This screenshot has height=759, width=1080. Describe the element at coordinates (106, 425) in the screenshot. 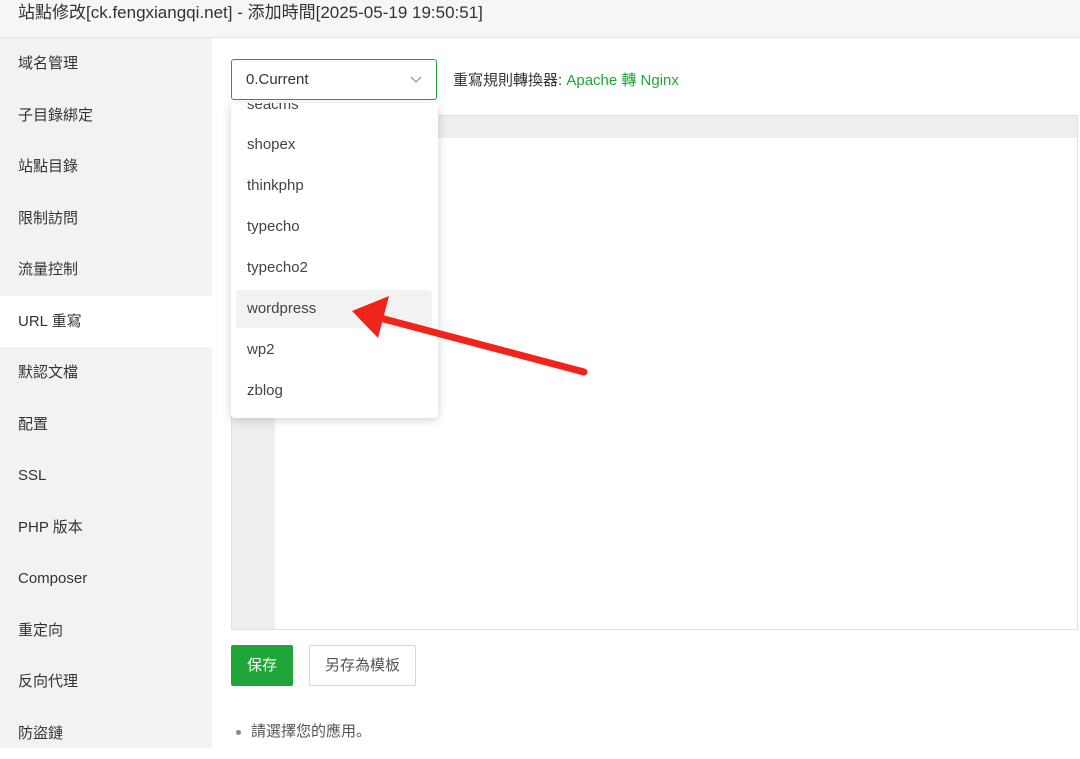

I see `sidebar-item-config: 配置` at that location.